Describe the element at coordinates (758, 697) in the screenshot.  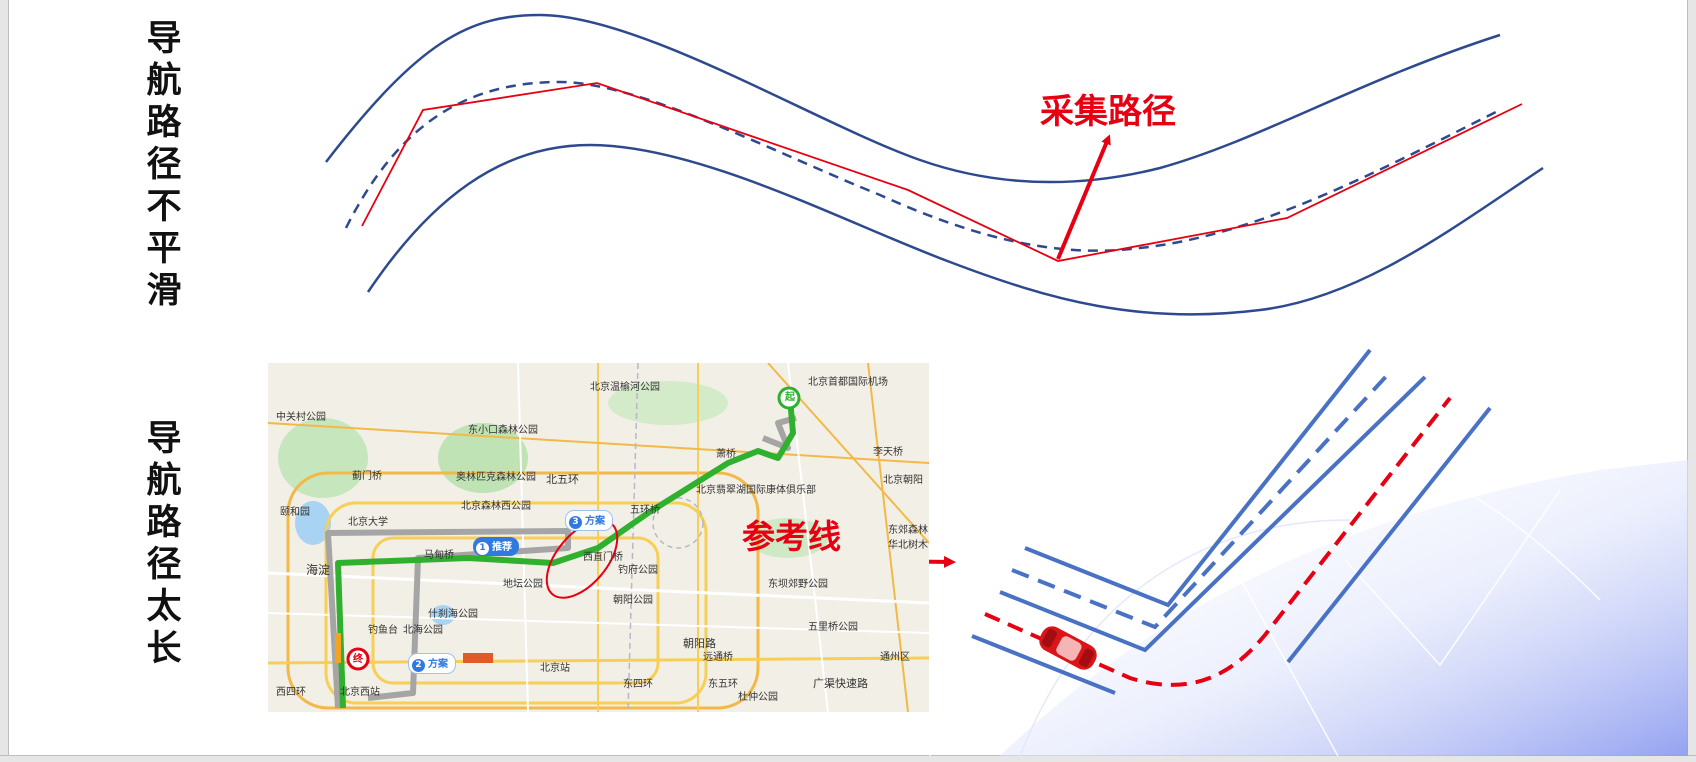
I see `map-label: 杜仲公园` at that location.